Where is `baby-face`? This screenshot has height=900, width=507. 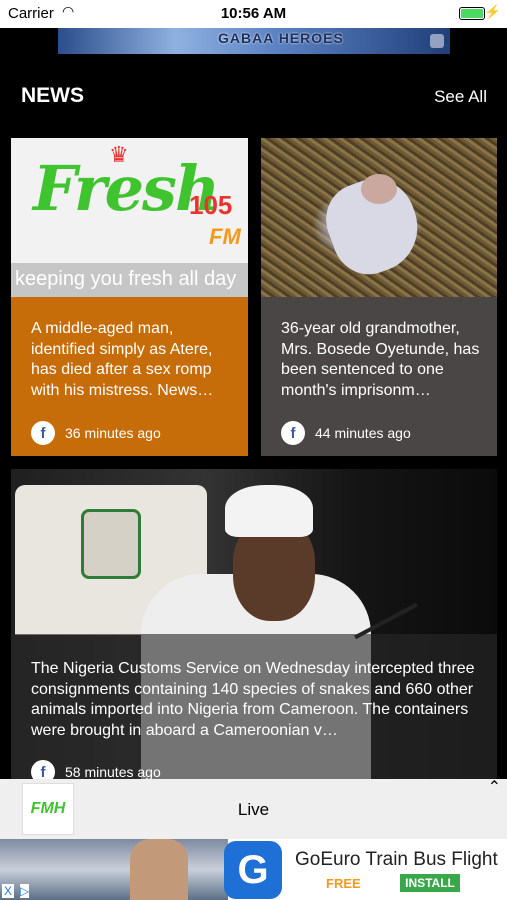
baby-face is located at coordinates (379, 189).